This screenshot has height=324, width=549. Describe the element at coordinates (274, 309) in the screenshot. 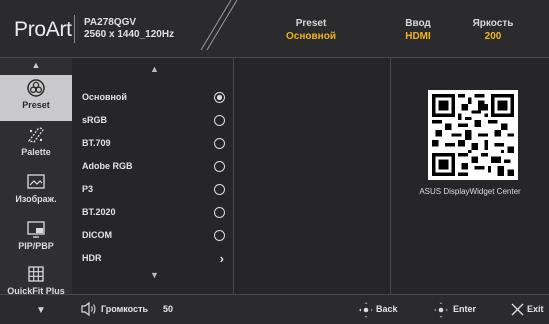

I see `osd-footer: ▼ Громкость 50 Back Enter Exit` at that location.